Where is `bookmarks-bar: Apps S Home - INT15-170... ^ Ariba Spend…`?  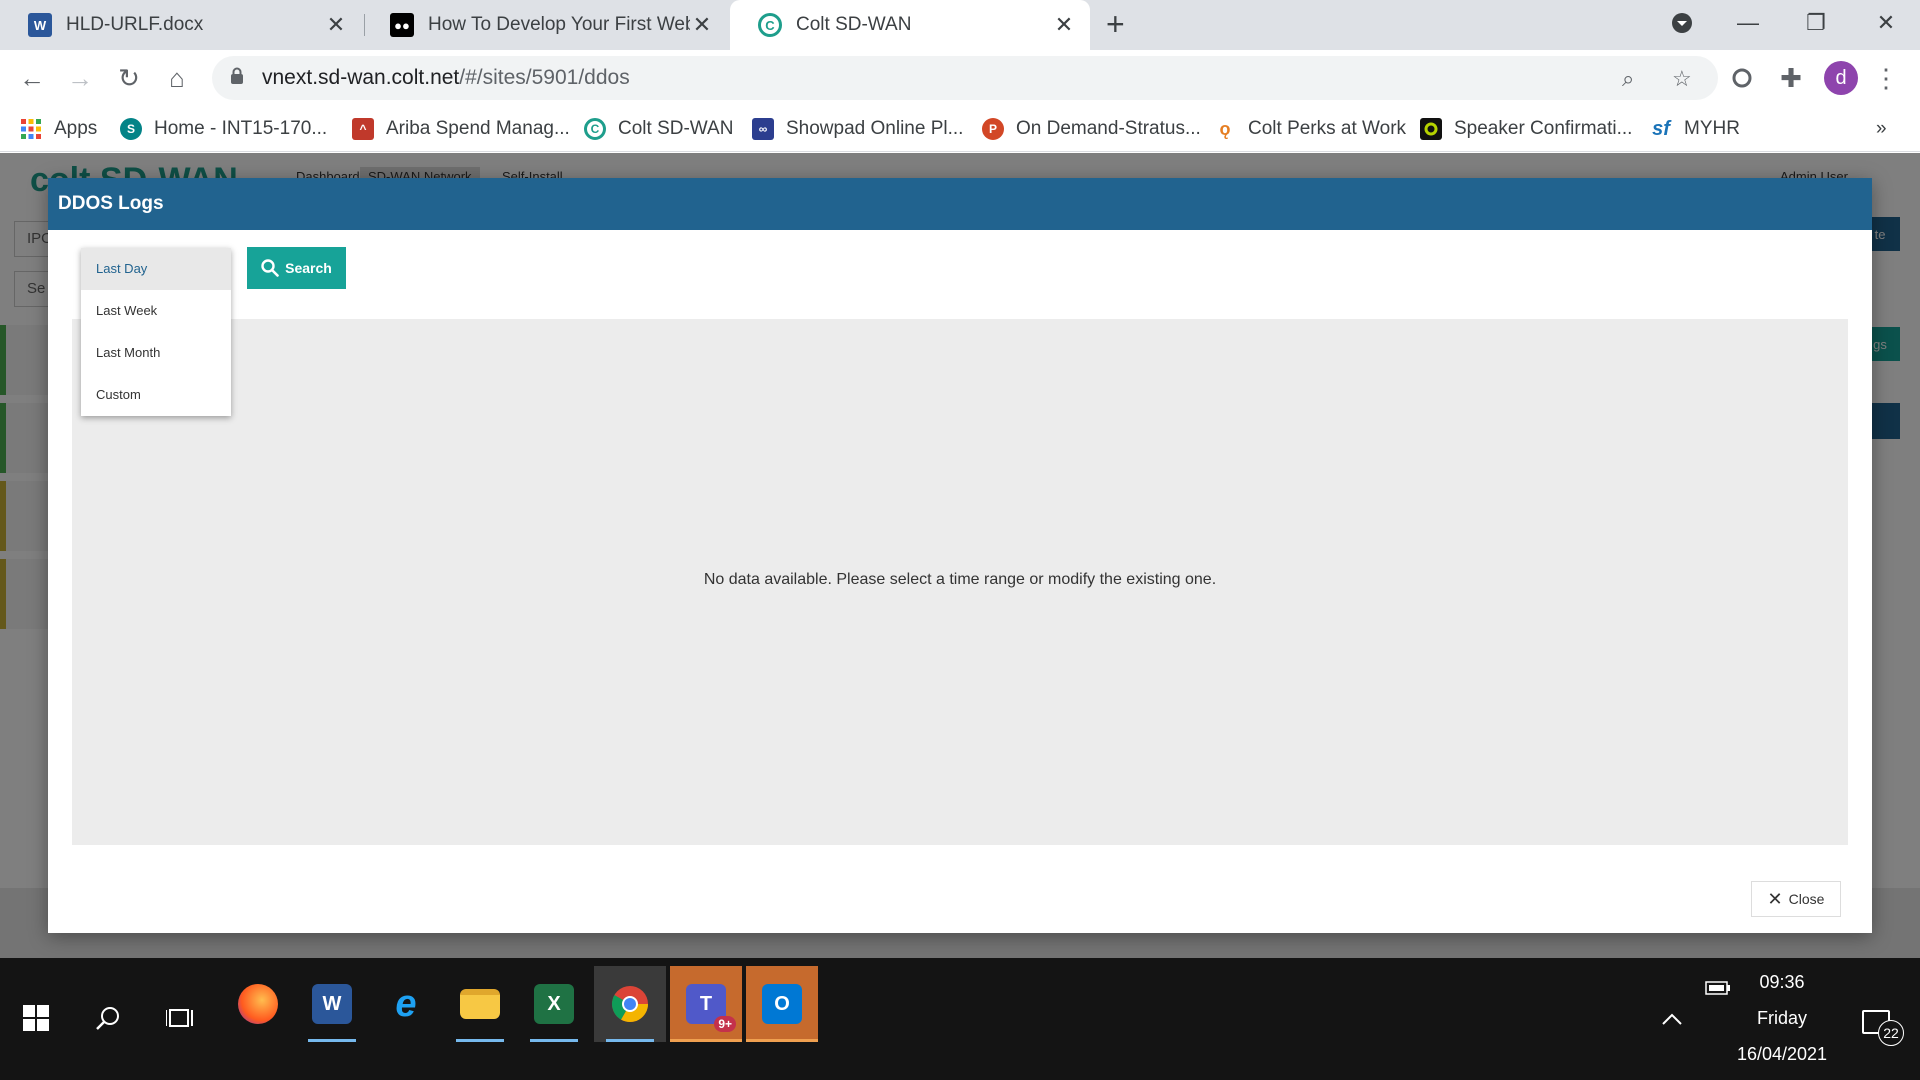
bookmarks-bar: Apps S Home - INT15-170... ^ Ariba Spend… is located at coordinates (960, 129).